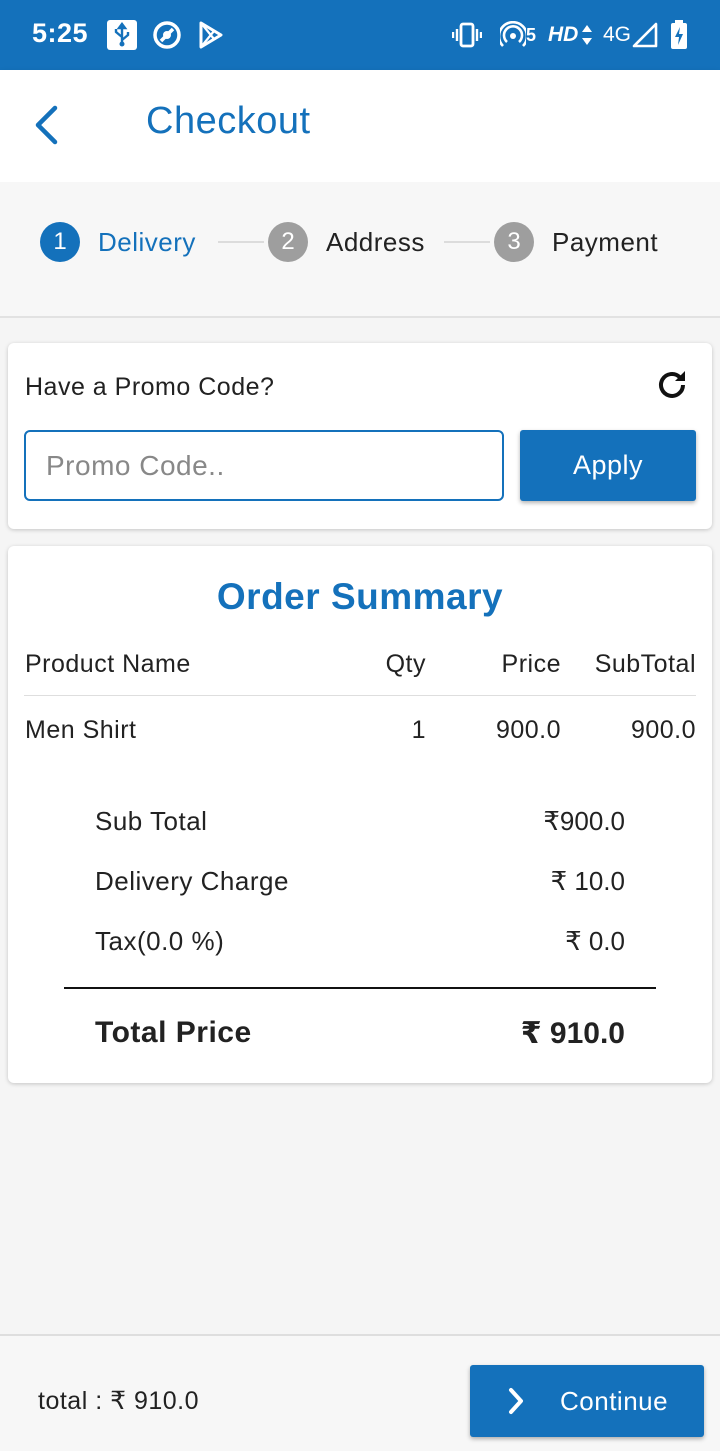  Describe the element at coordinates (360, 126) in the screenshot. I see `app-bar: Checkout` at that location.